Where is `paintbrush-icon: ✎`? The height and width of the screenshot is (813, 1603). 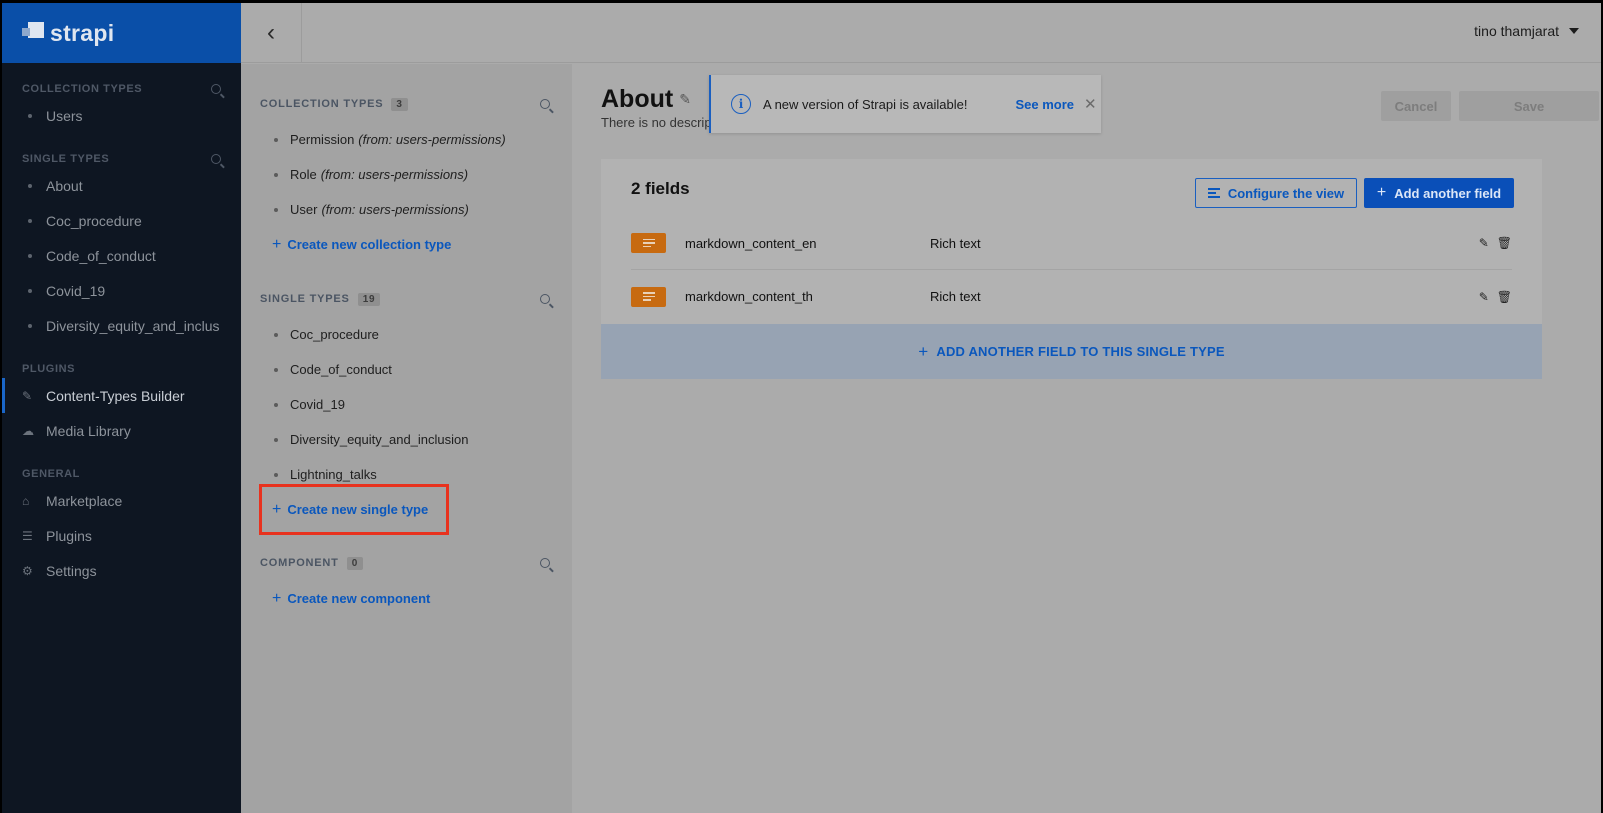
paintbrush-icon: ✎ is located at coordinates (27, 395).